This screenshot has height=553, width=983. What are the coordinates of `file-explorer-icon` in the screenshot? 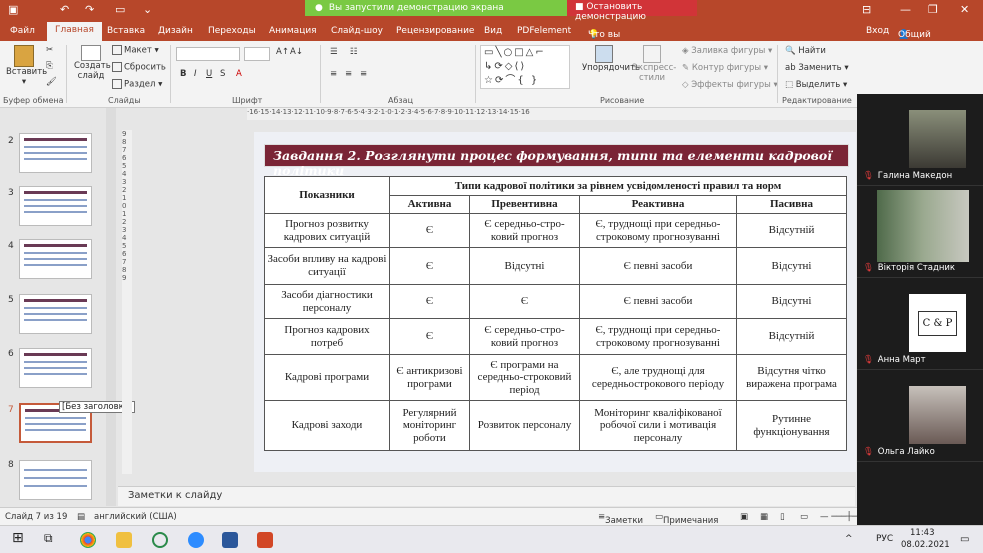 It's located at (124, 540).